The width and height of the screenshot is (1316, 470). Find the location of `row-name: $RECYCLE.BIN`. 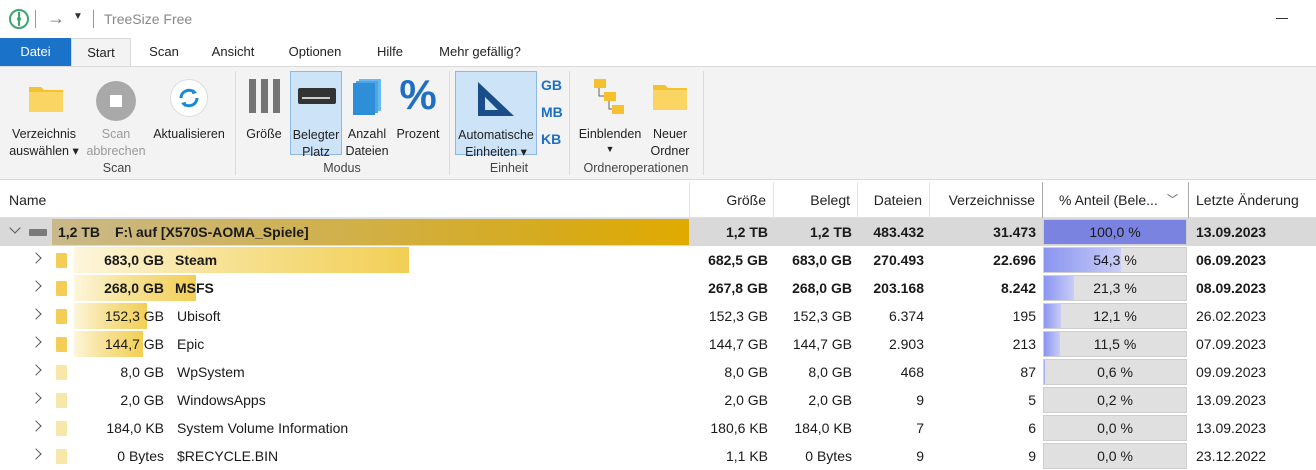

row-name: $RECYCLE.BIN is located at coordinates (228, 456).